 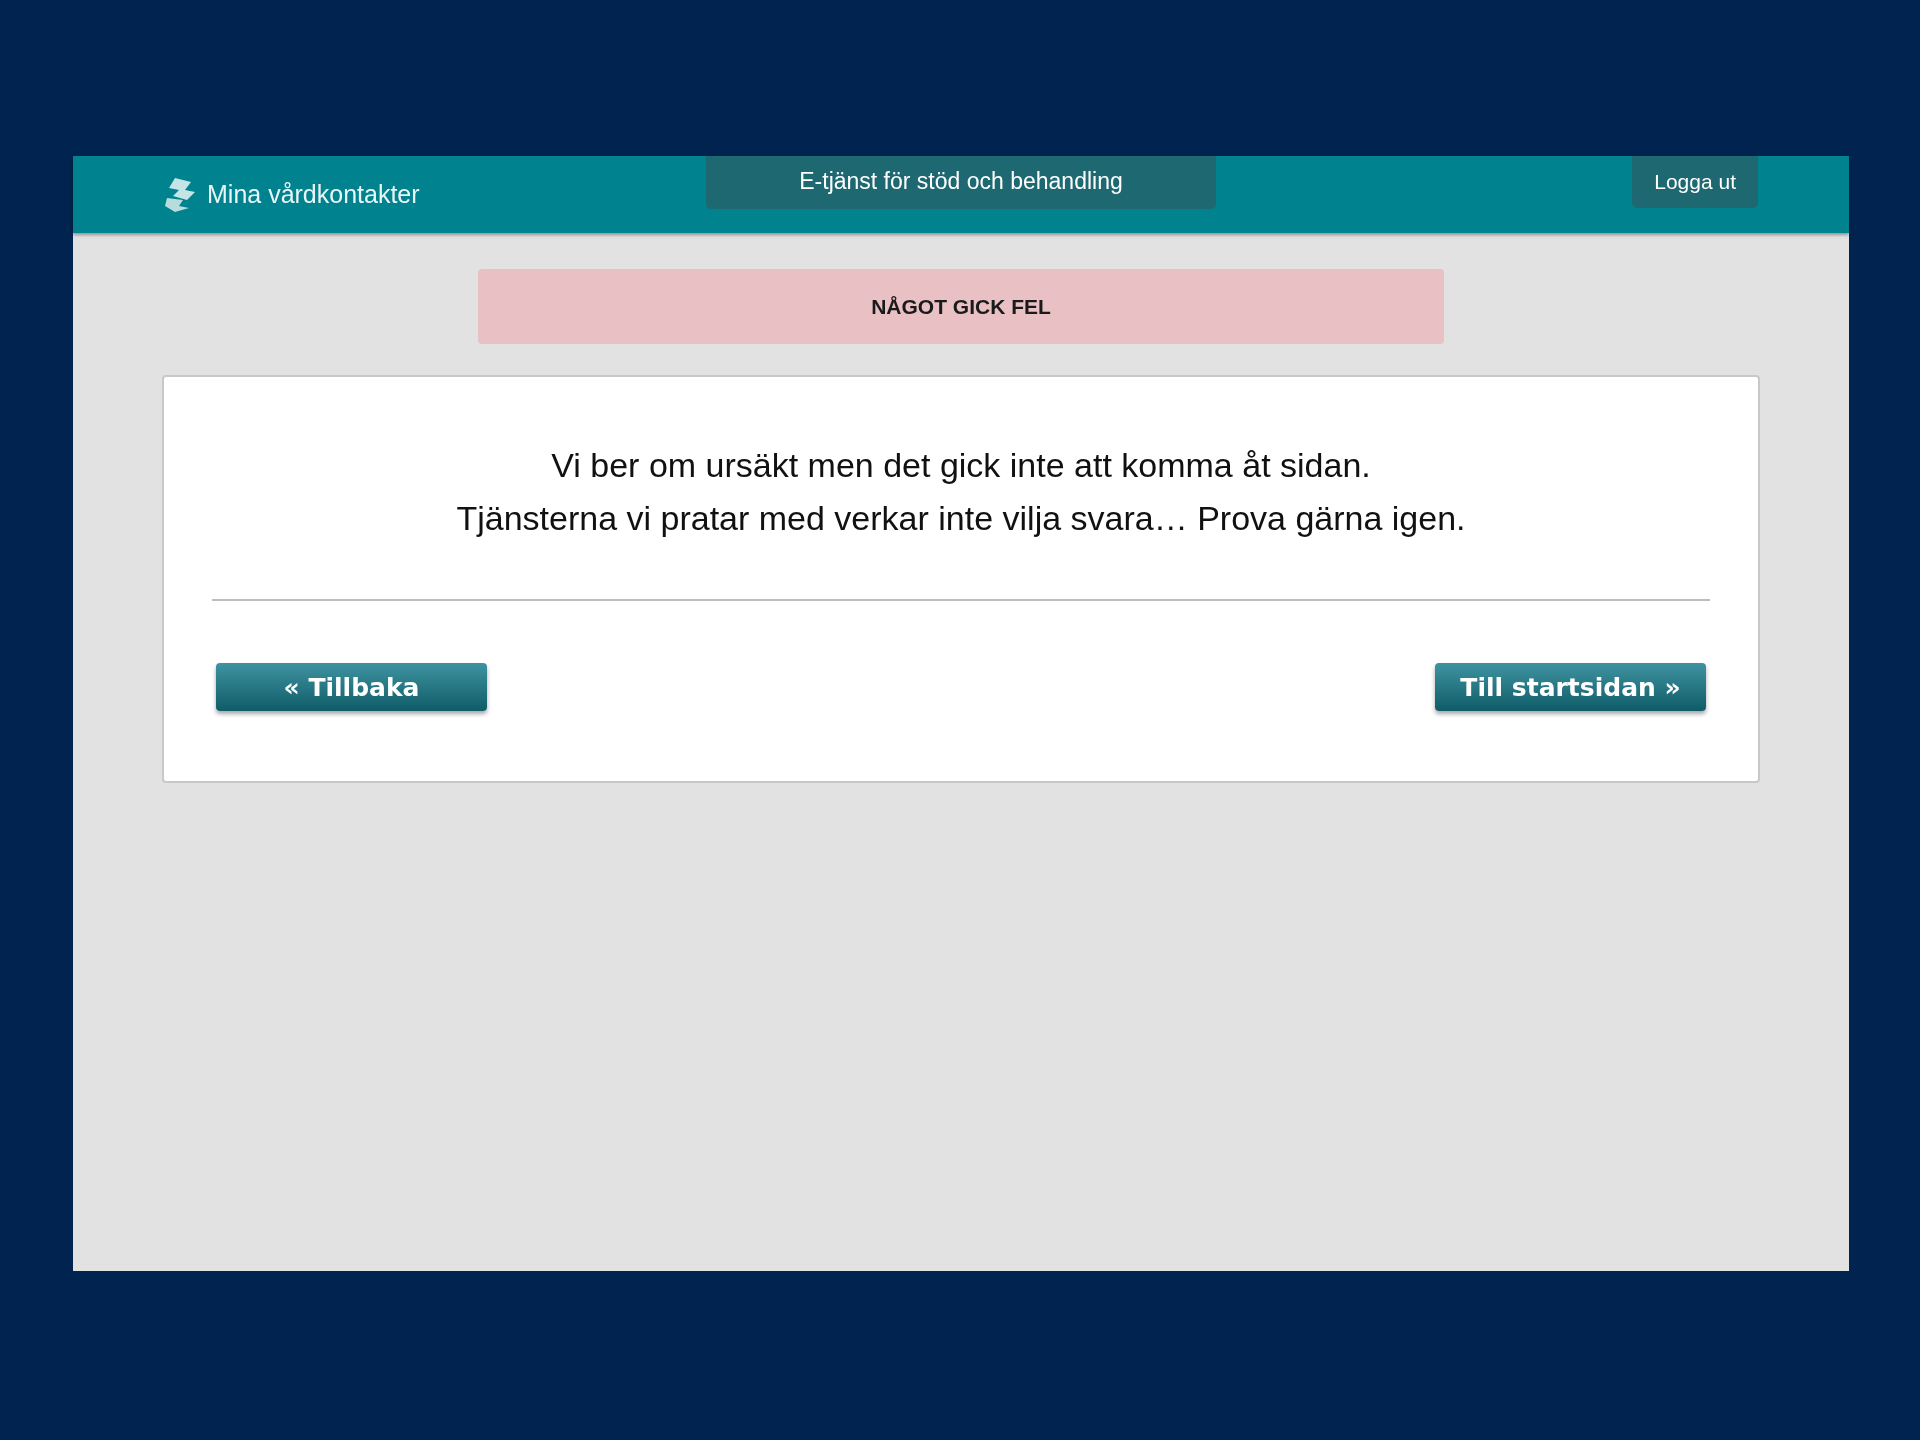 I want to click on message-text: Tjänsterna vi pratar med verkar inte vilja svara… Prova gärna igen., so click(x=961, y=518).